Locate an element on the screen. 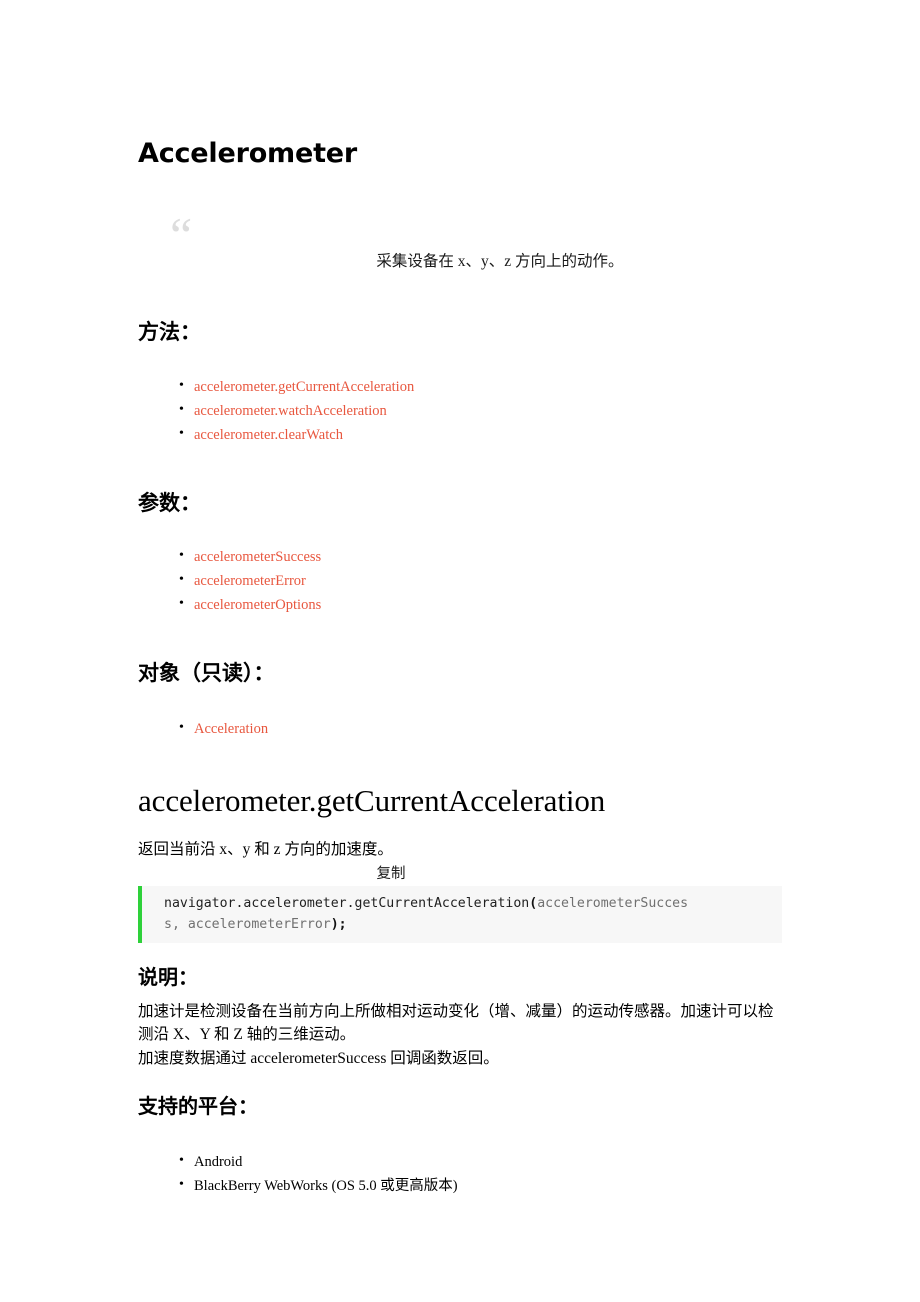 The height and width of the screenshot is (1302, 920). api-lead-text: 返回当前沿 x、y 和 z 方向的加速度。 is located at coordinates (265, 849).